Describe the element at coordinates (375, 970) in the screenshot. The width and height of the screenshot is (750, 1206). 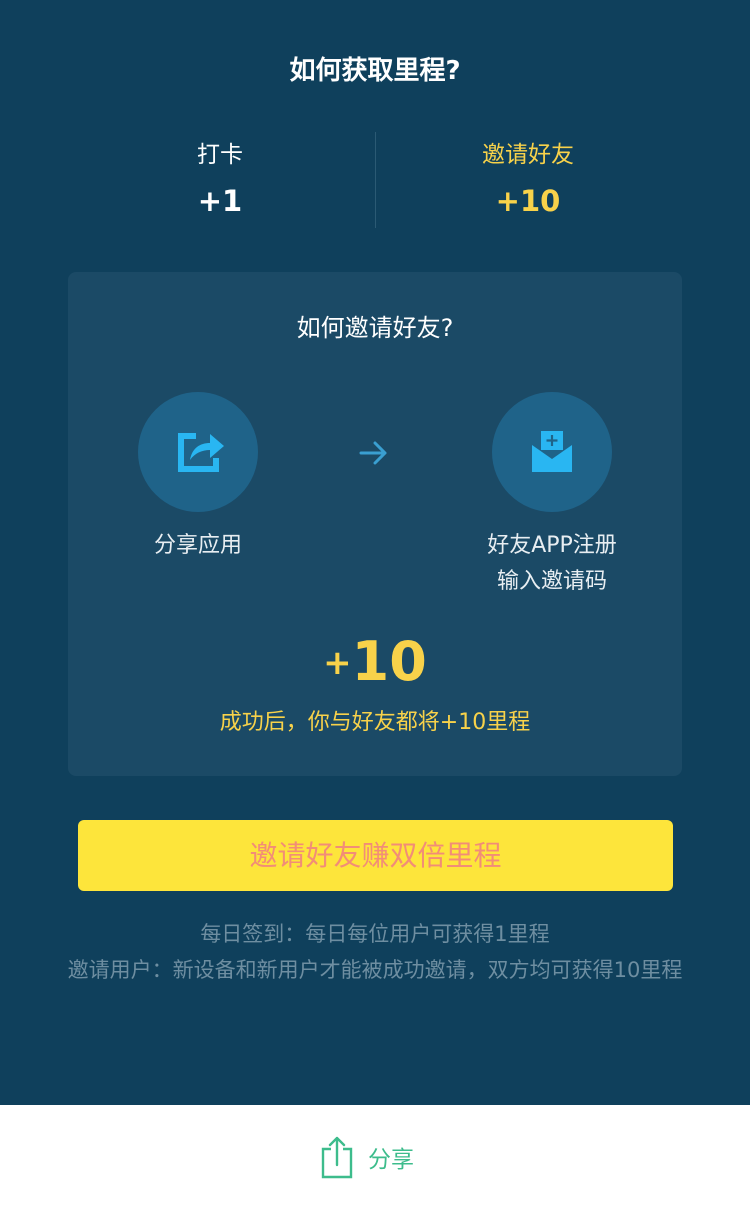
I see `rule-invite: 邀请用户：新设备和新用户才能被成功邀请，双方均可获得10里程` at that location.